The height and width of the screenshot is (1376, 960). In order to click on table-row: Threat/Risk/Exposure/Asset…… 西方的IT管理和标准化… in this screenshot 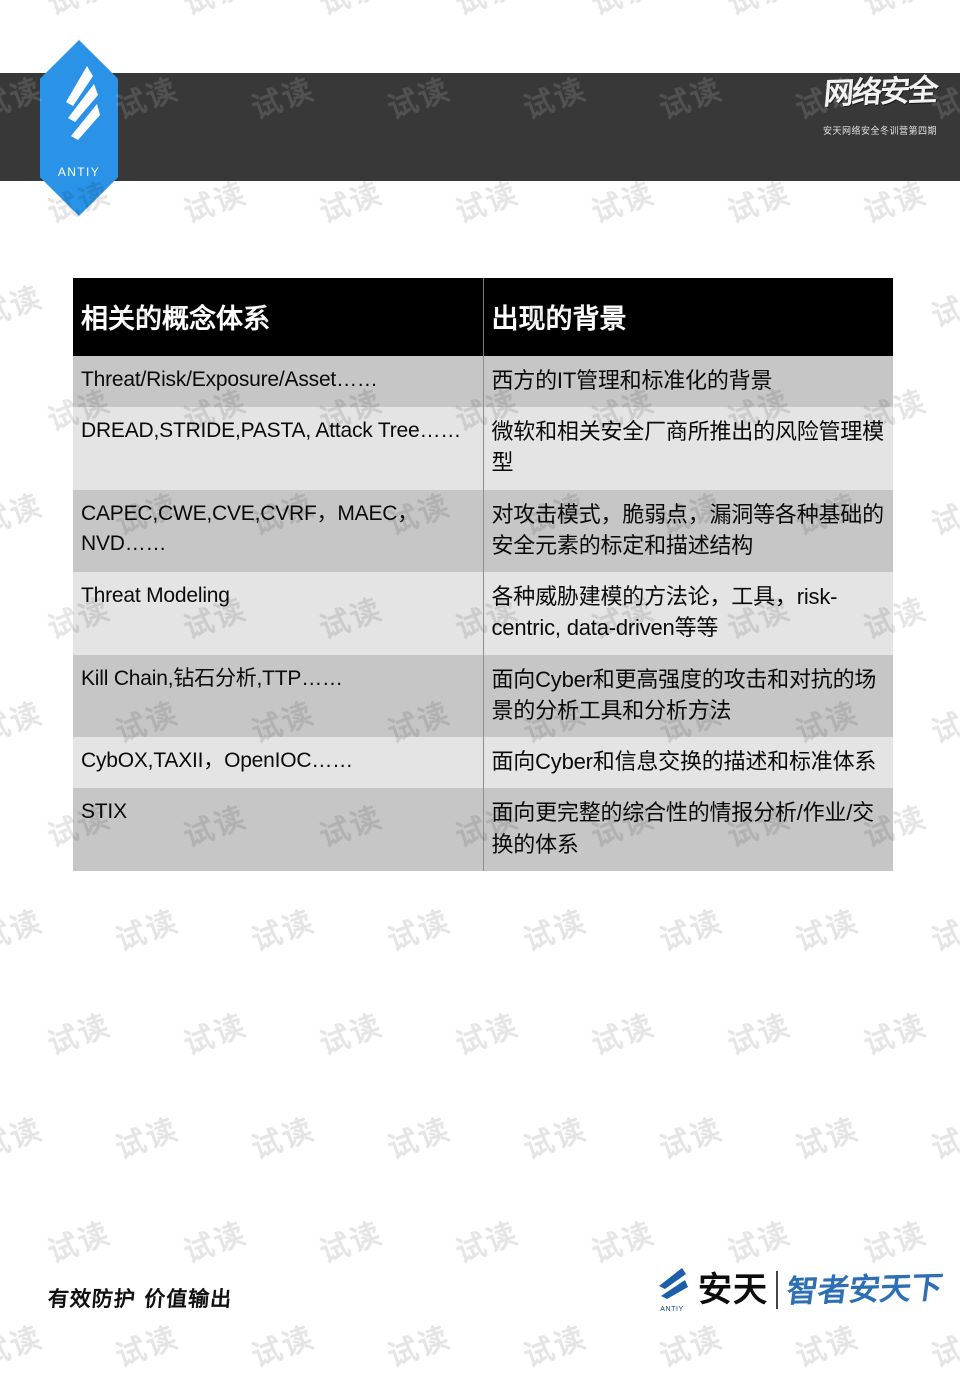, I will do `click(483, 382)`.